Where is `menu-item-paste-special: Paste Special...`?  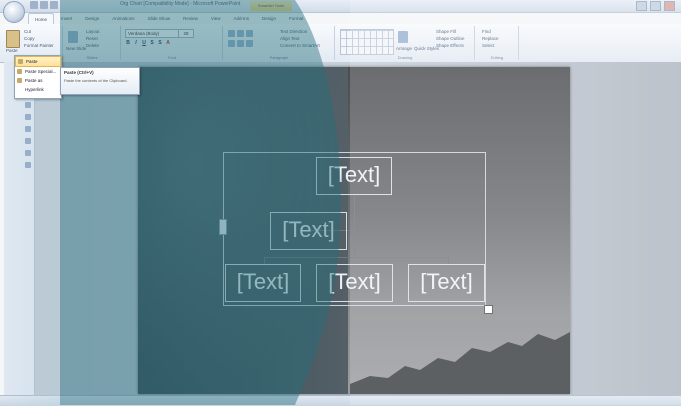 menu-item-paste-special: Paste Special... is located at coordinates (38, 71).